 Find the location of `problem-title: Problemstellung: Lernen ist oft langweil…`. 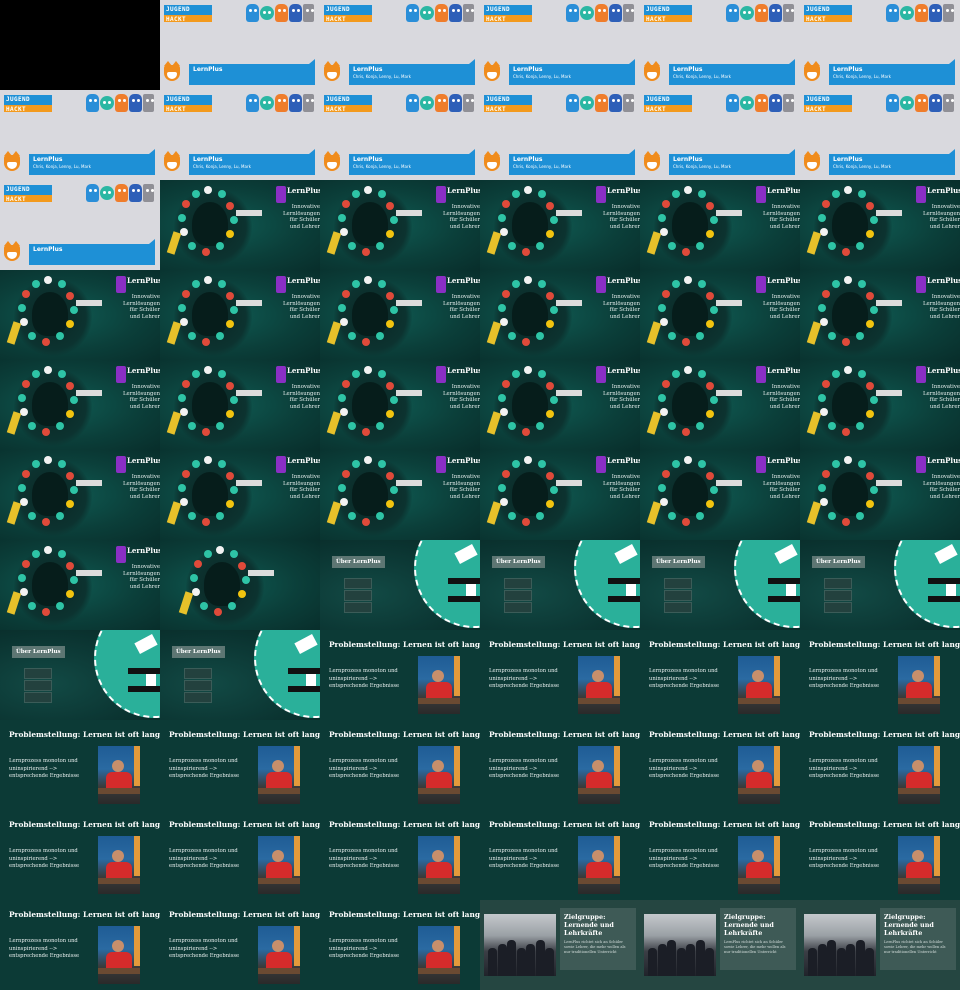

problem-title: Problemstellung: Lernen ist oft langweil… is located at coordinates (724, 644).